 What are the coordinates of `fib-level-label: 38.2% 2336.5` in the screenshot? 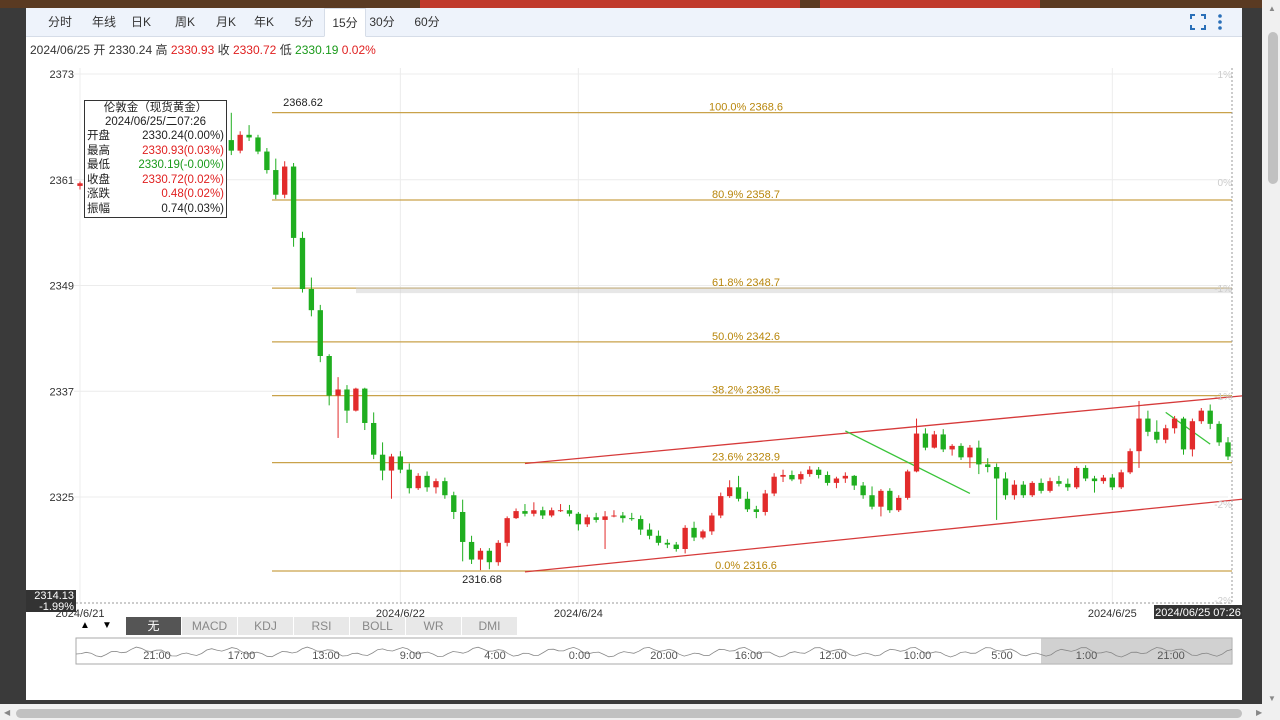 It's located at (746, 391).